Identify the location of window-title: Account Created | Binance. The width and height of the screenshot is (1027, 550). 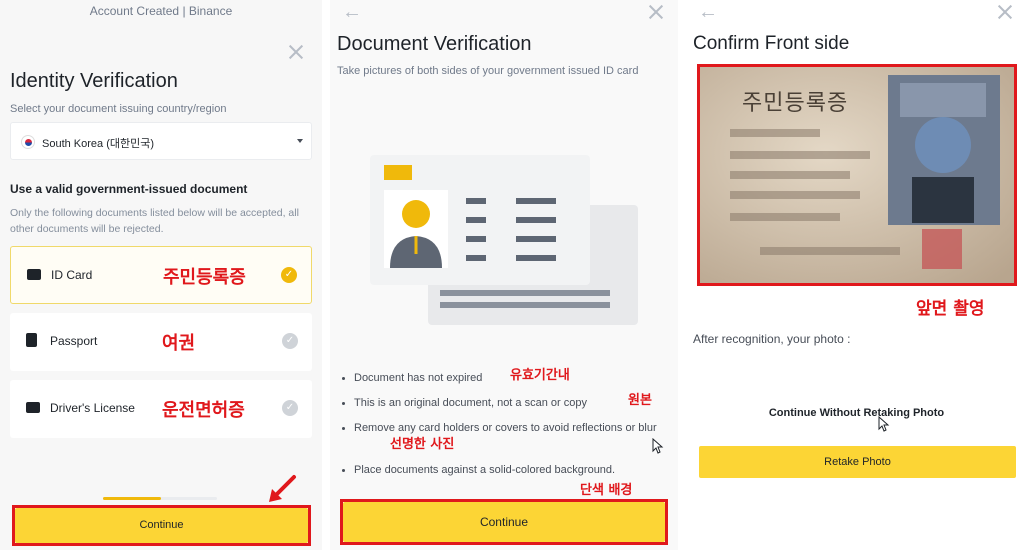
(161, 11).